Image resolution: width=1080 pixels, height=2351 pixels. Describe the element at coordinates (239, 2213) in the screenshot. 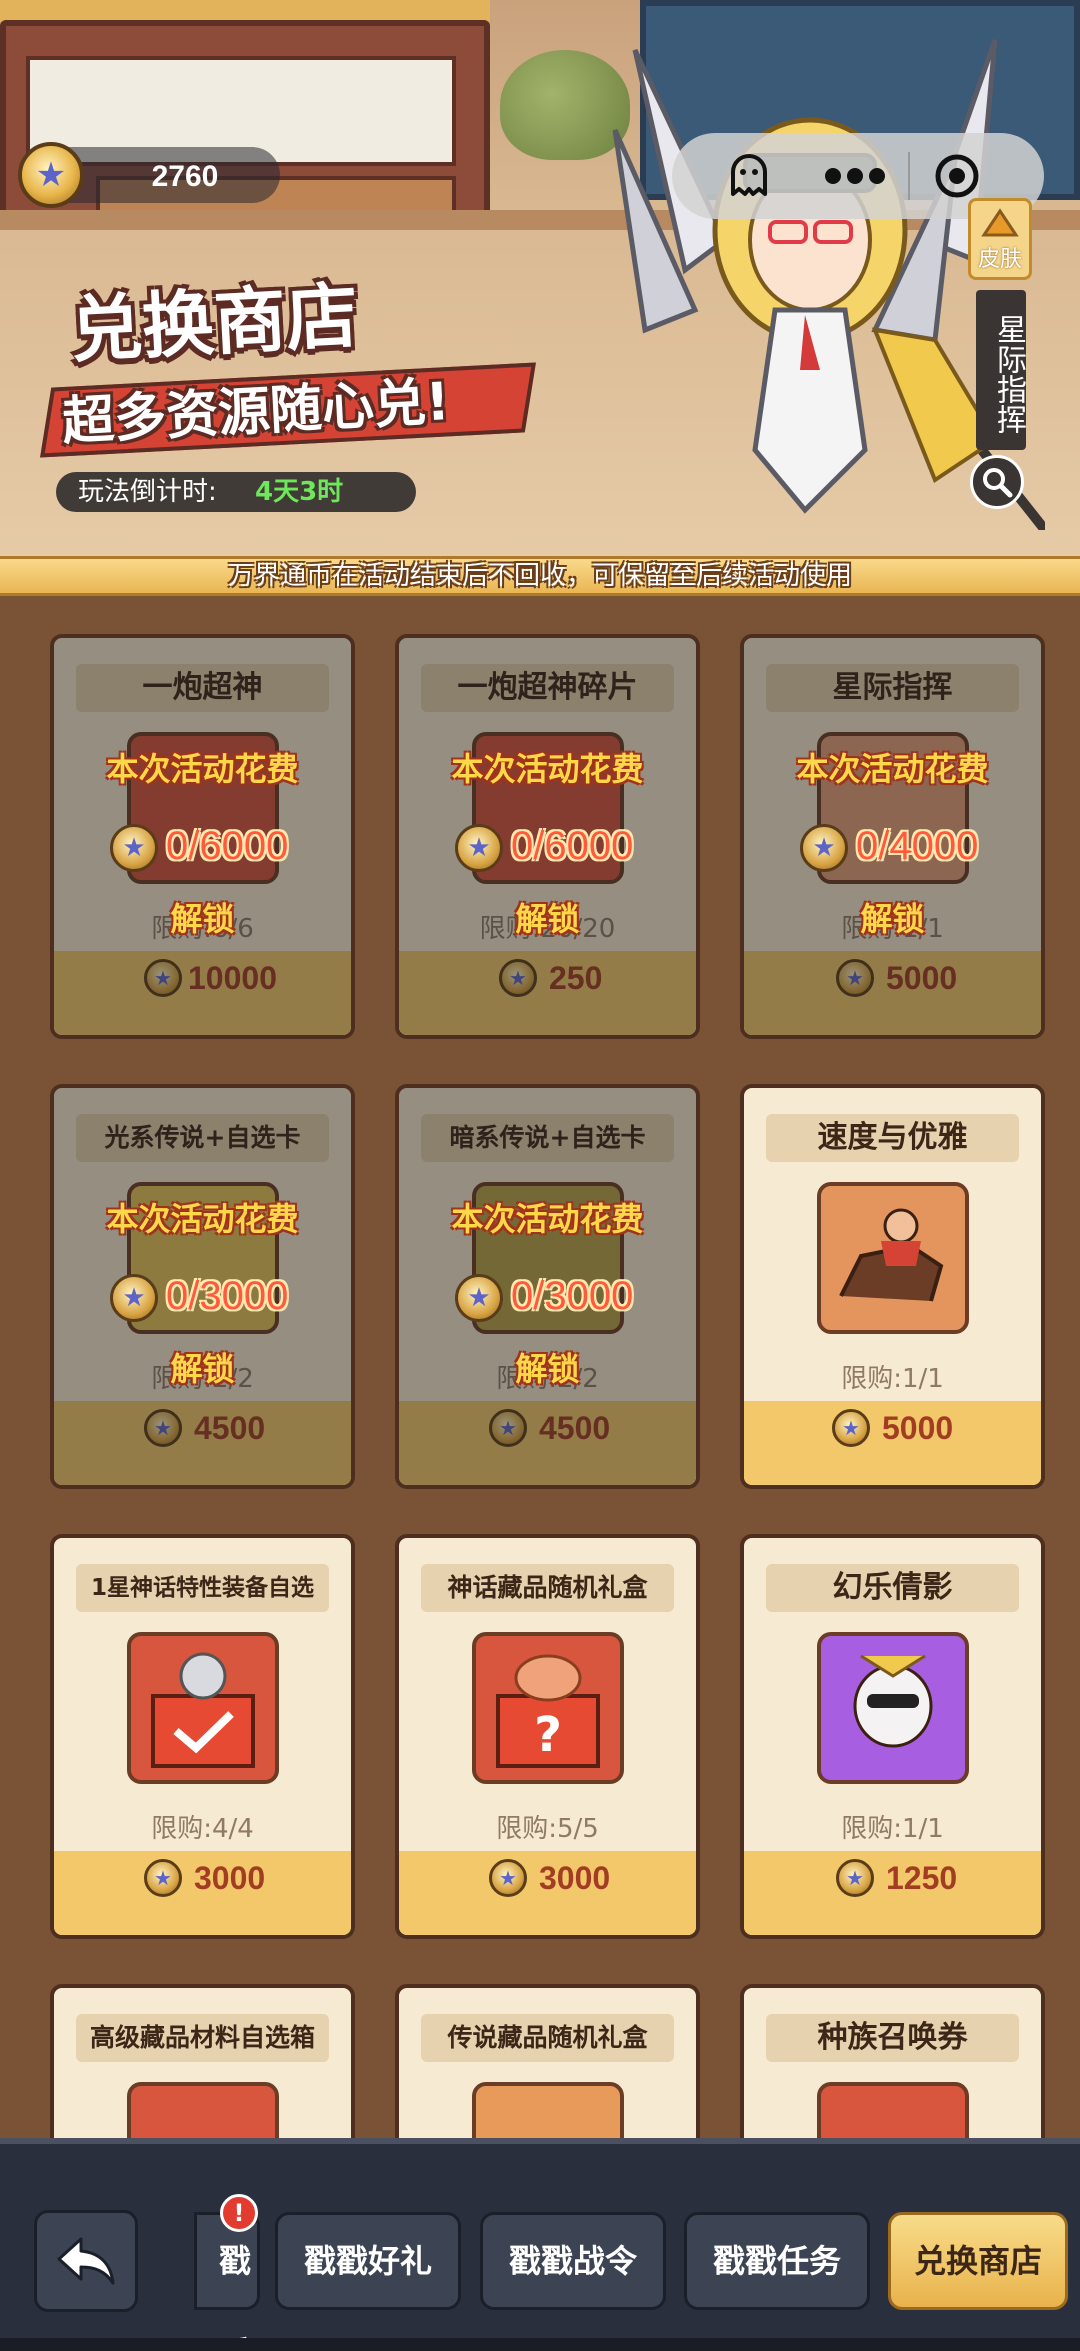

I see `notification-badge: !` at that location.